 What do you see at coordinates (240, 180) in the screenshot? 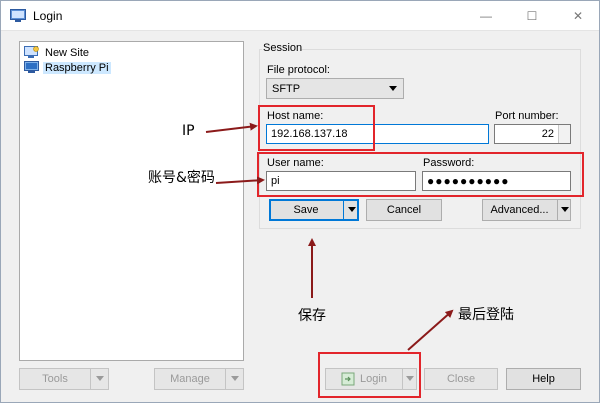
I see `arrow-to-credentials` at bounding box center [240, 180].